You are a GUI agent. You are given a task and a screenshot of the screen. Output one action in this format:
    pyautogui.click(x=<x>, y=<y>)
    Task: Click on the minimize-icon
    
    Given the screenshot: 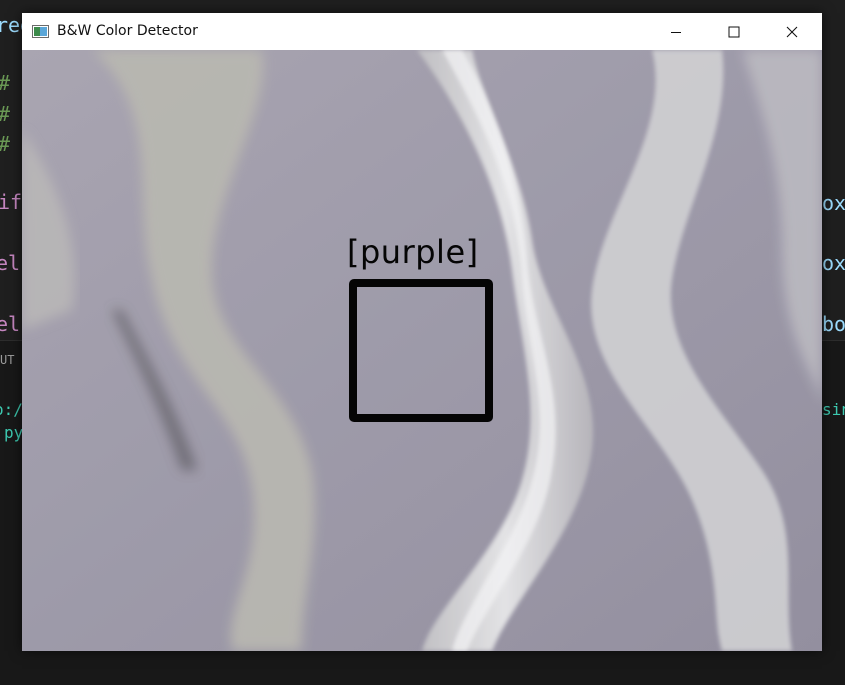 What is the action you would take?
    pyautogui.click(x=676, y=32)
    